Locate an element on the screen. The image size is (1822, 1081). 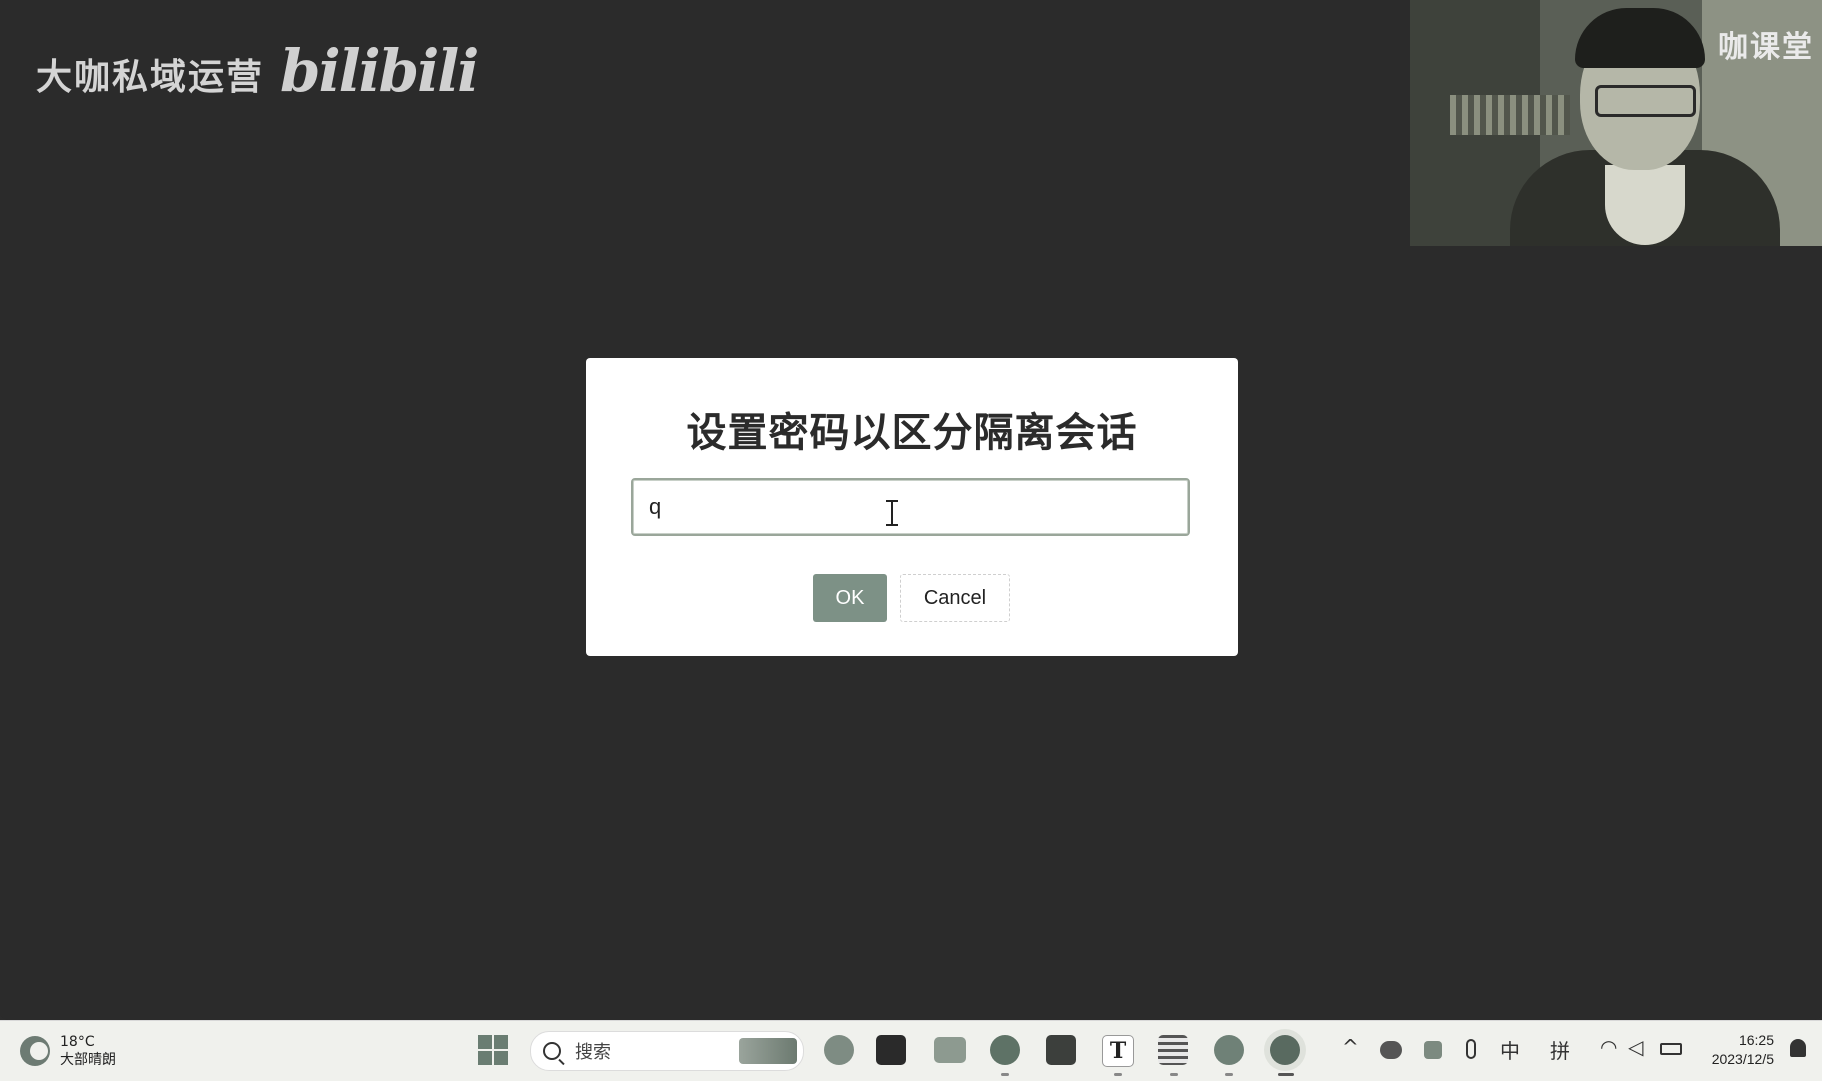
taskbar: 18°C 大部晴朗 搜索 T ^ 中 拼 ◠ ◁ 16:25 2023/12/5 is located at coordinates (911, 1050).